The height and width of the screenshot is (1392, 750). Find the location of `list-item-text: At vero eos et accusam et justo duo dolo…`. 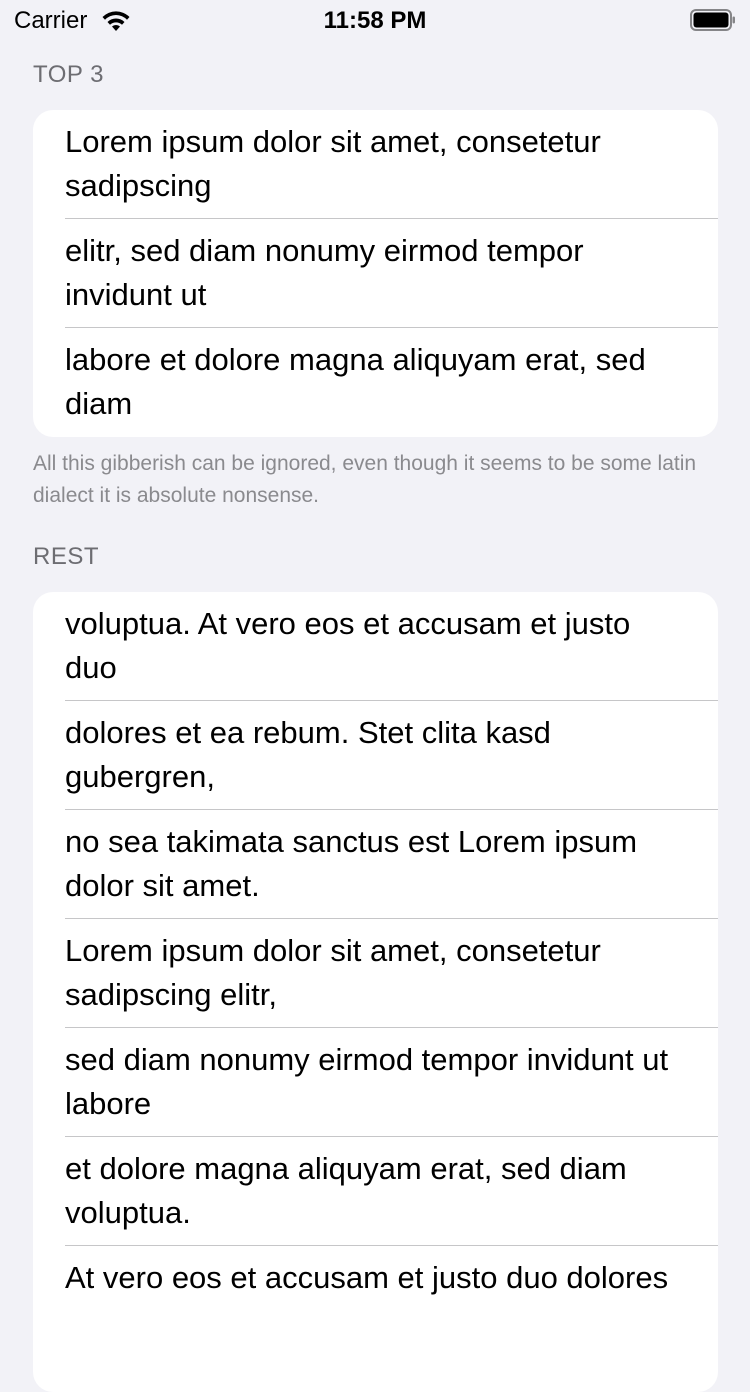

list-item-text: At vero eos et accusam et justo duo dolo… is located at coordinates (367, 1277).